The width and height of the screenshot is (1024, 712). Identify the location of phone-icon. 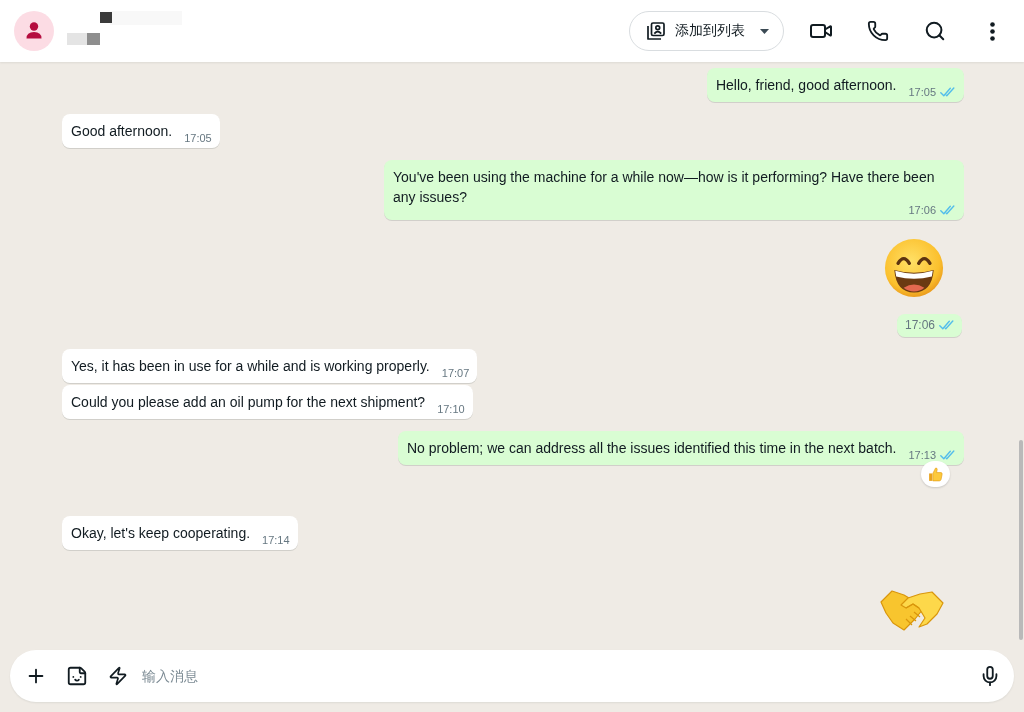
(878, 31).